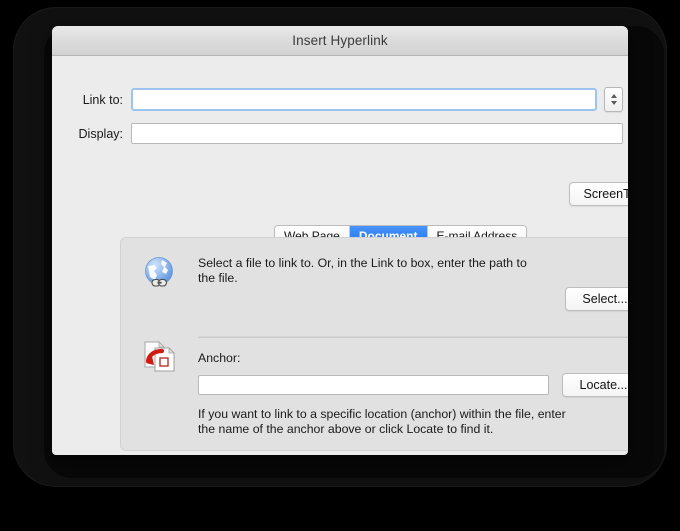  I want to click on display-label: Display:, so click(100, 133).